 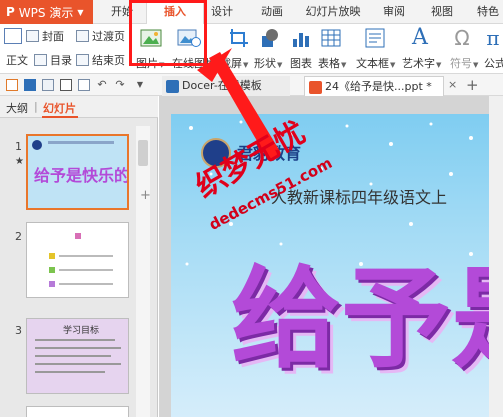 I want to click on pi-icon: π, so click(x=493, y=38).